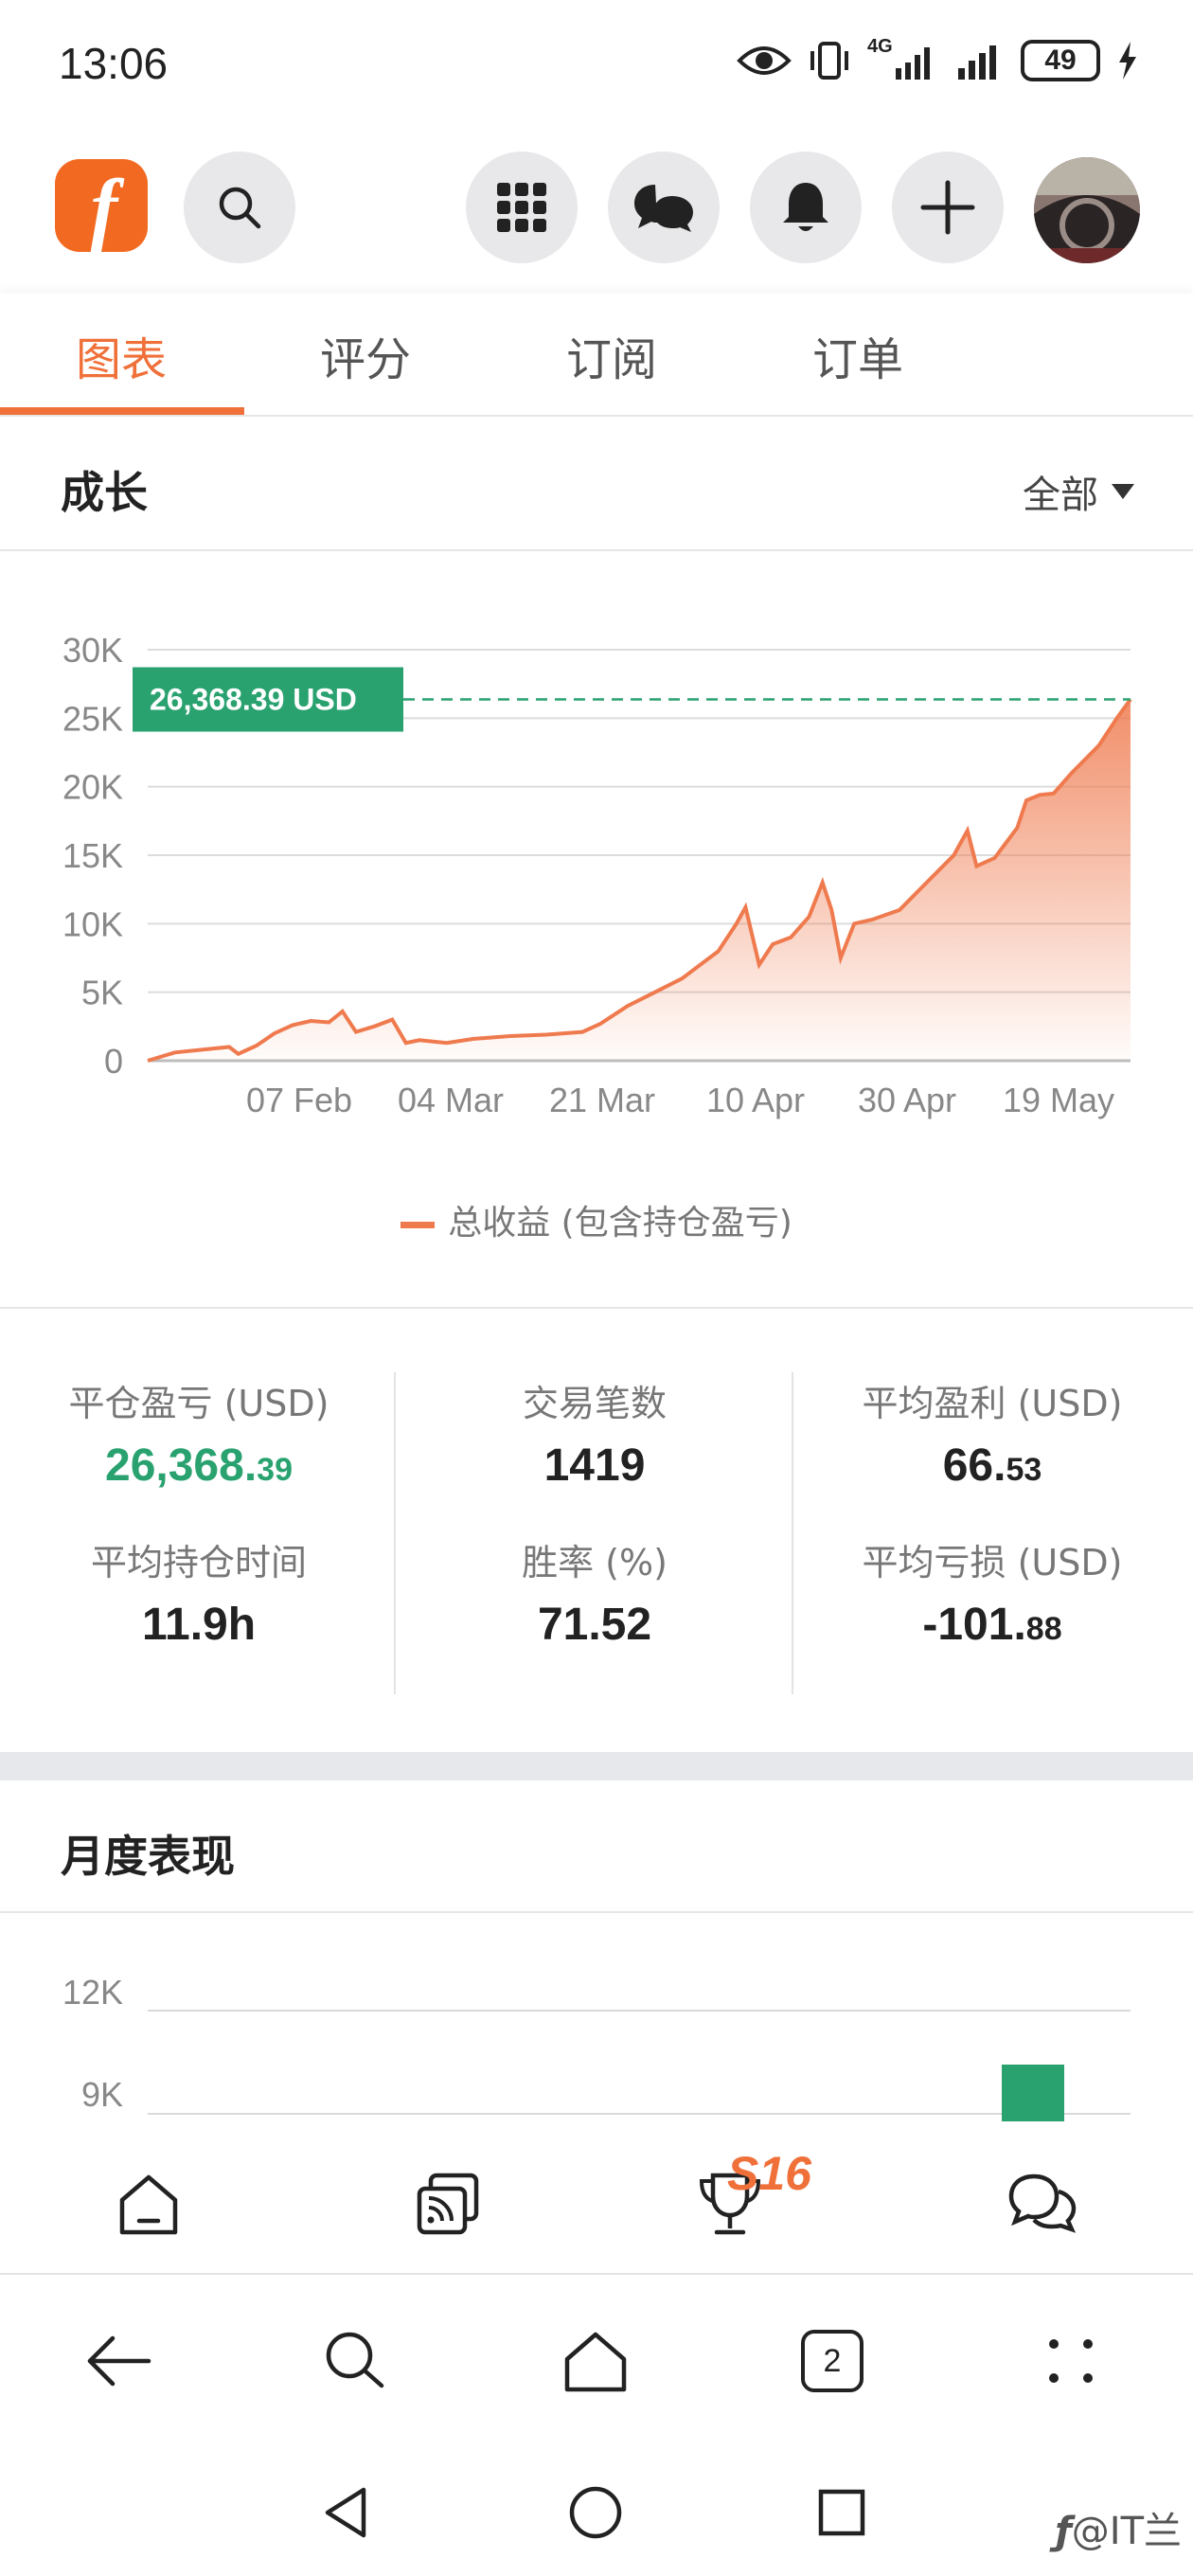 The height and width of the screenshot is (2576, 1193). What do you see at coordinates (418, 1224) in the screenshot?
I see `legend-swatch` at bounding box center [418, 1224].